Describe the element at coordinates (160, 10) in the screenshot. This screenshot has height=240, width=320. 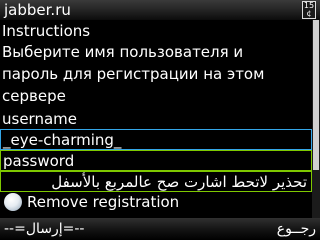
I see `title-bar: jabber.ru 15 ¢` at that location.